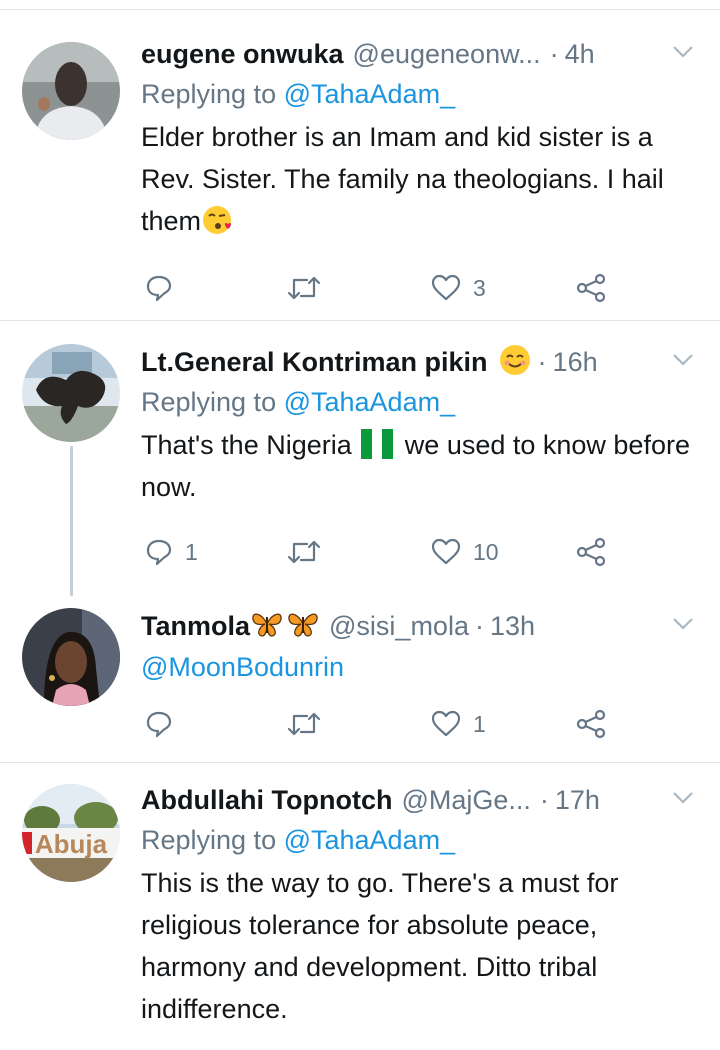 This screenshot has height=1050, width=720. What do you see at coordinates (191, 551) in the screenshot?
I see `reply-count: 1` at bounding box center [191, 551].